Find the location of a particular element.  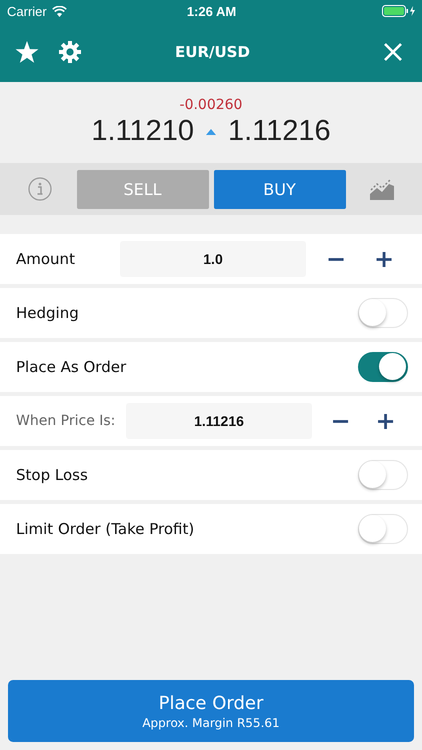

place-order-button: Place Order Approx. Margin R55.61 is located at coordinates (211, 711).